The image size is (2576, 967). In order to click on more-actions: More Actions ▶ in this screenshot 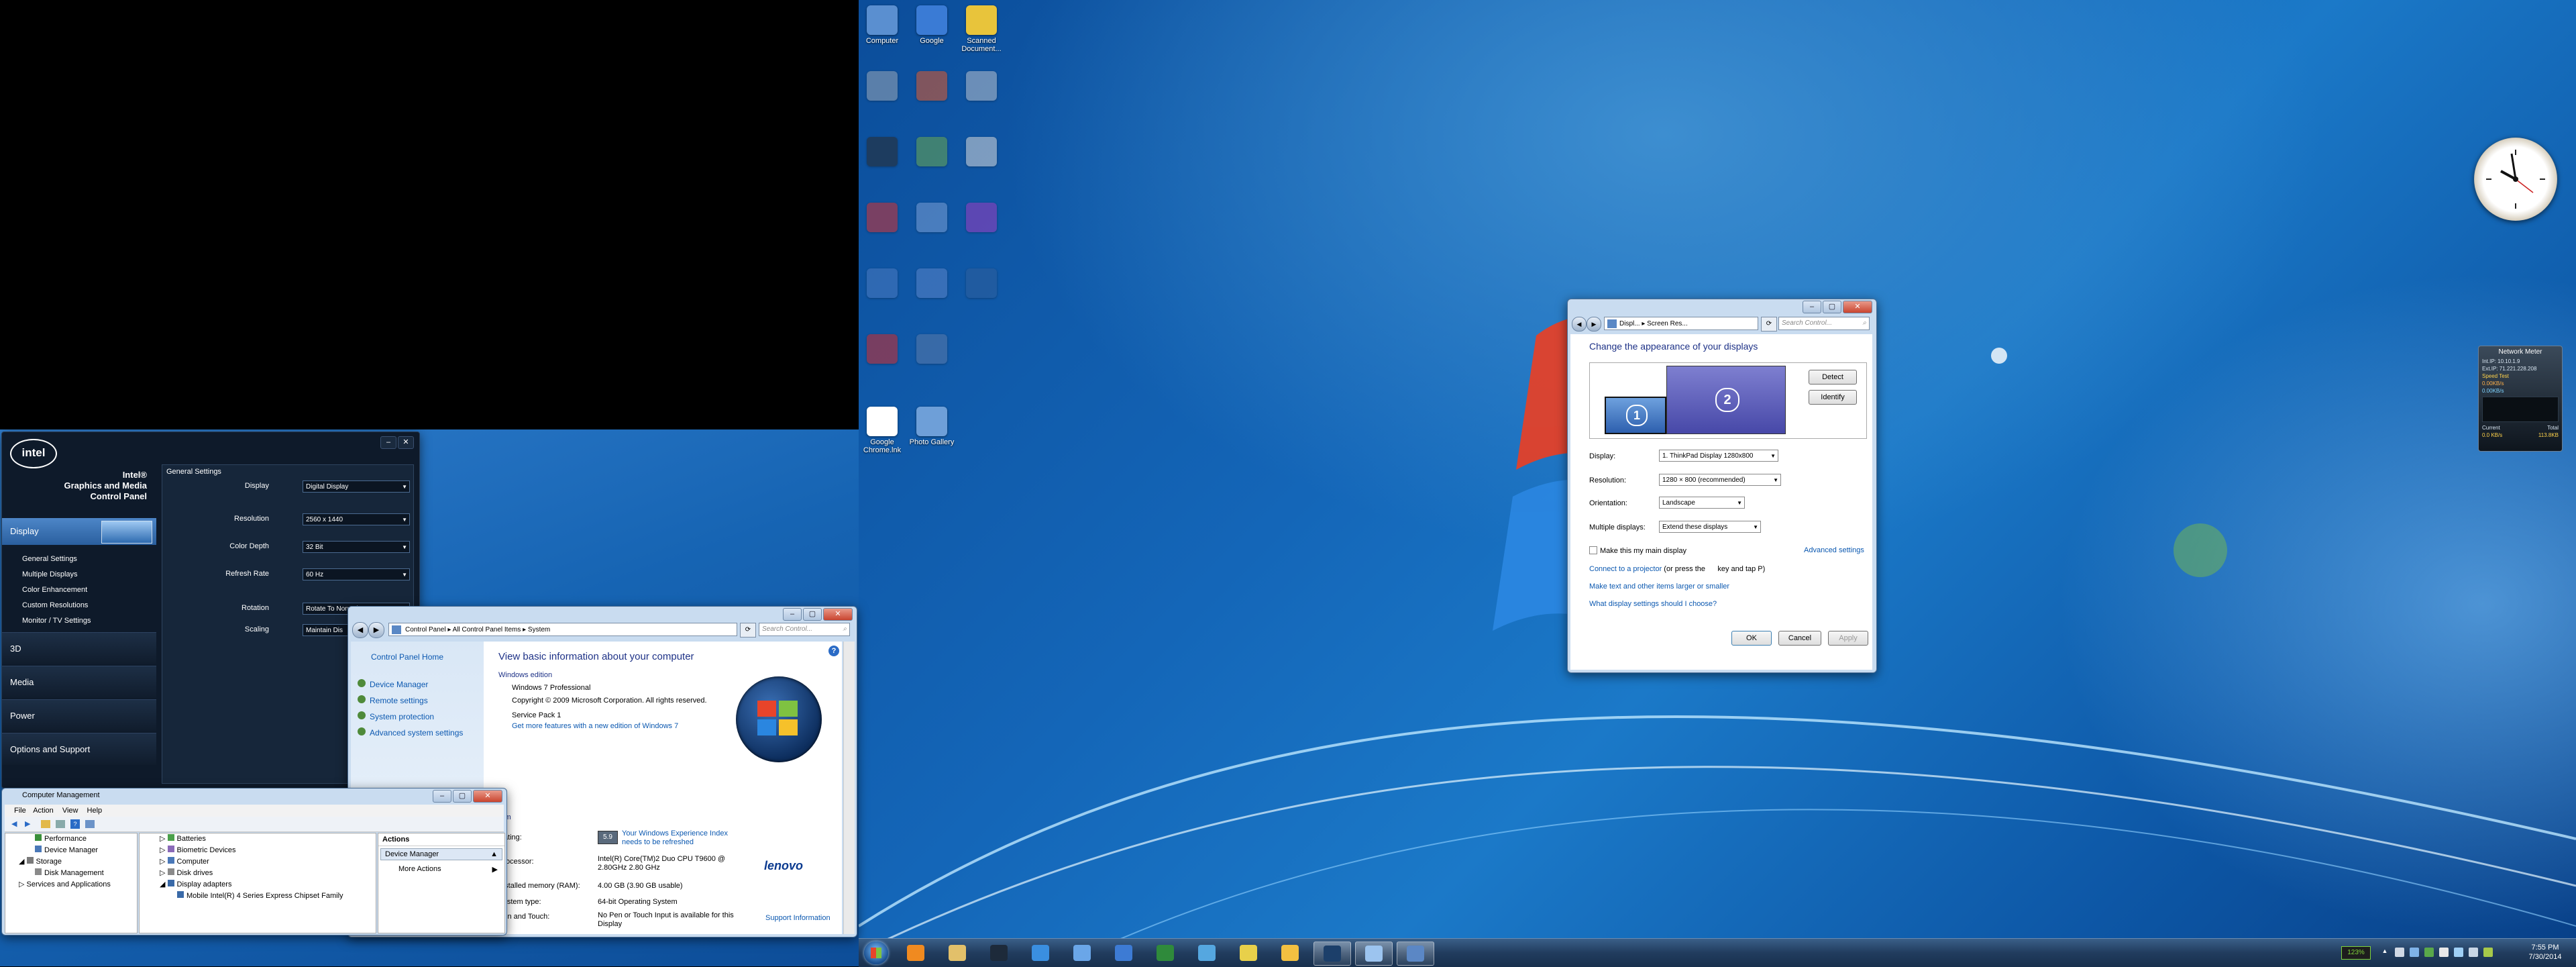, I will do `click(441, 869)`.